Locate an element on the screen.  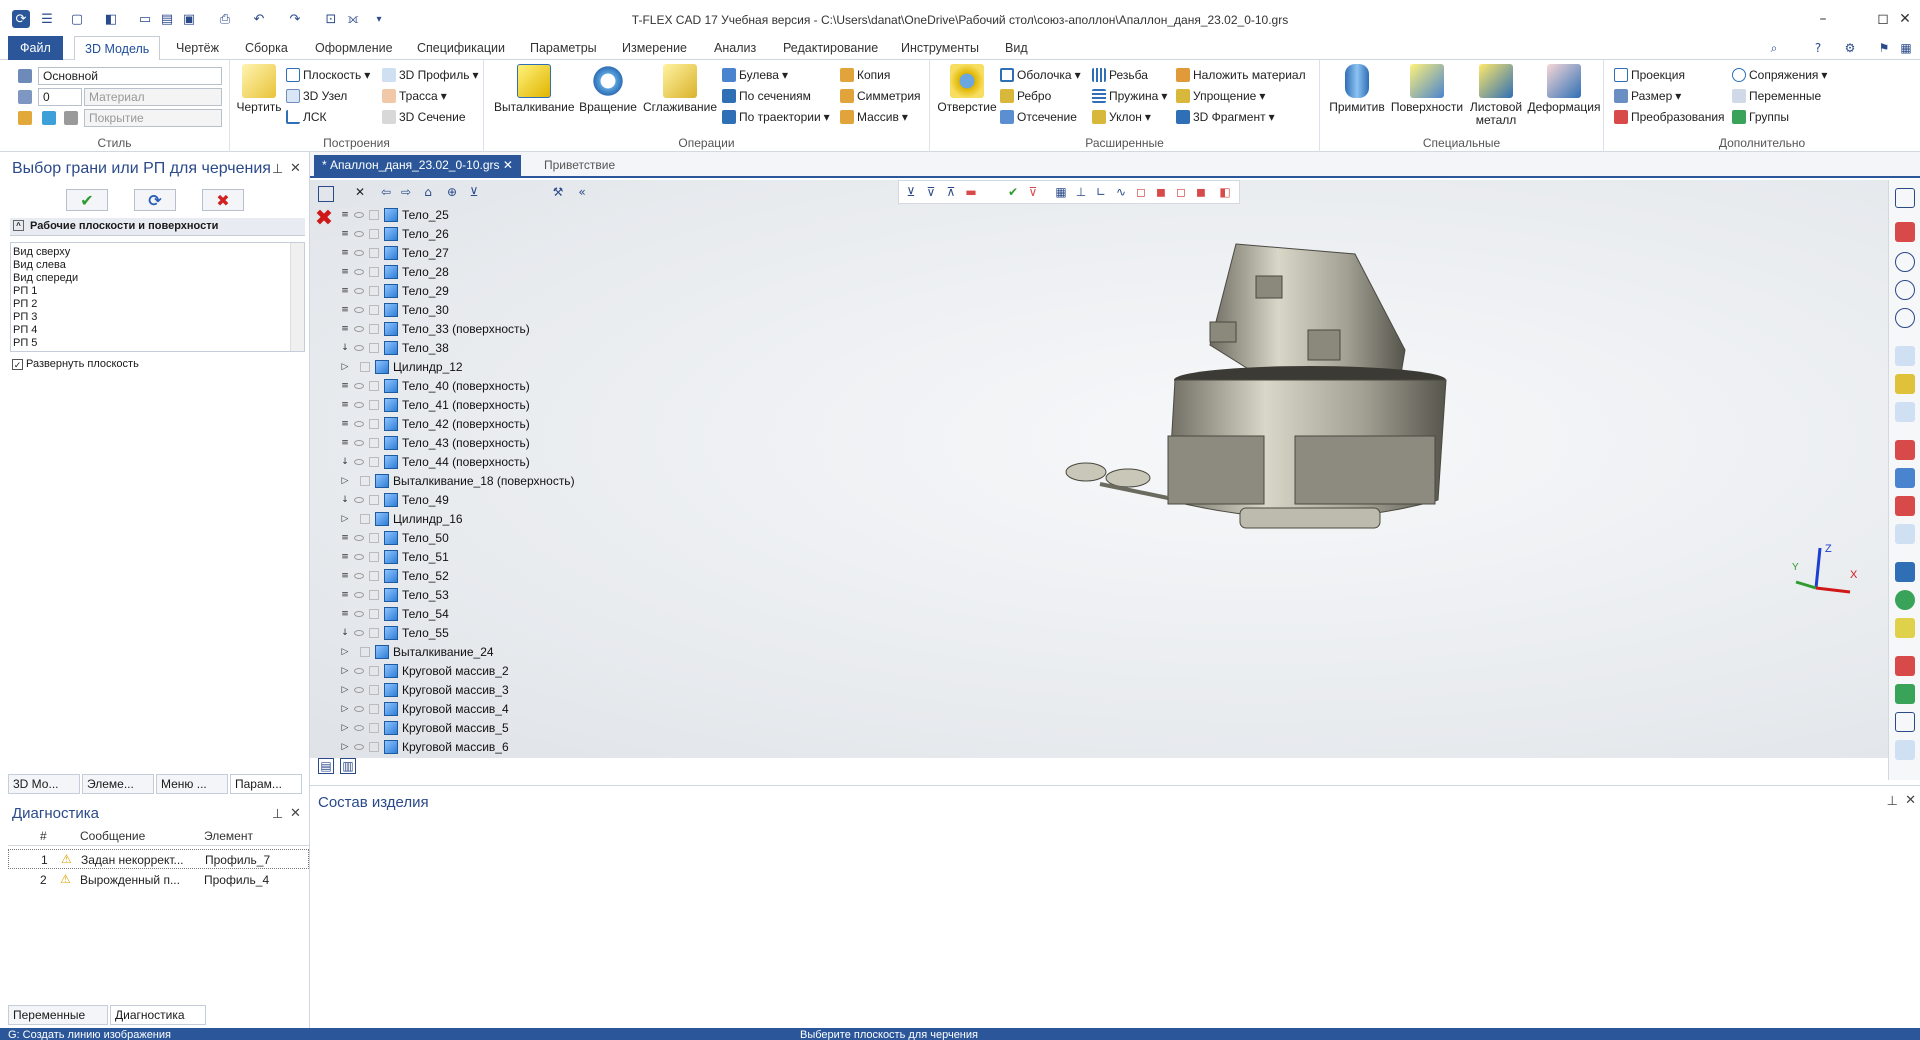
tree-item: ↓ Тело_44 (поверхность) is located at coordinates (435, 461).